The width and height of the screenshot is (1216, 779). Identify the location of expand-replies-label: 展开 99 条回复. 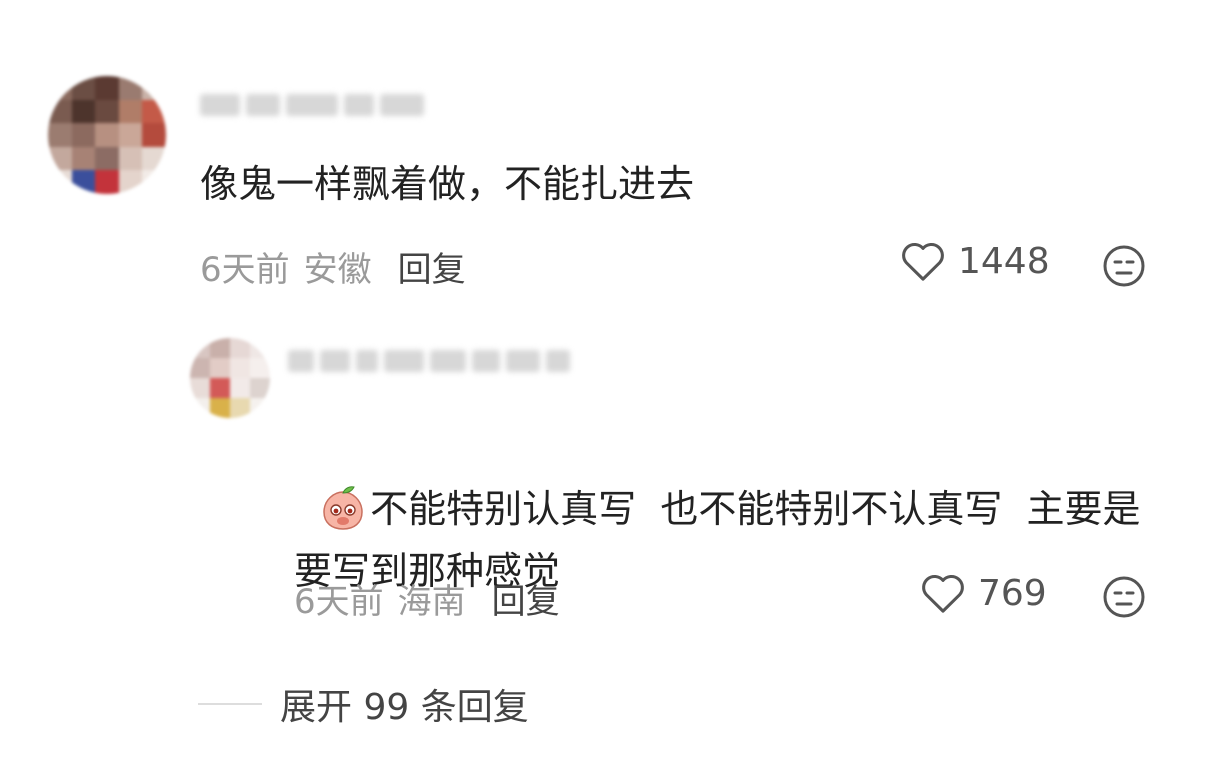
(404, 707).